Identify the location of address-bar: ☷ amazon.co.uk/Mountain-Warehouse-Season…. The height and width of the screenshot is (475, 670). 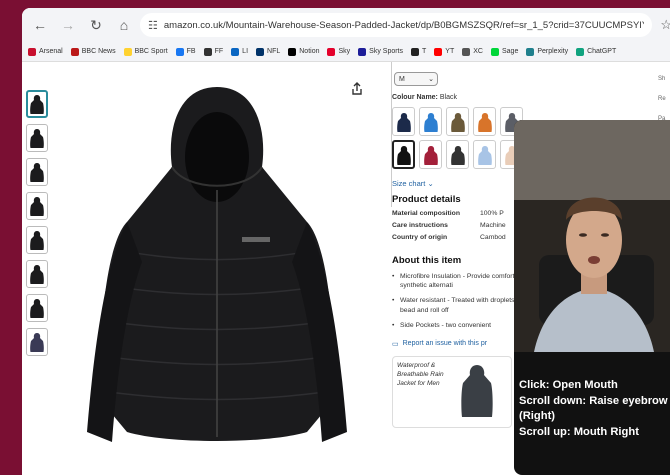
(396, 25).